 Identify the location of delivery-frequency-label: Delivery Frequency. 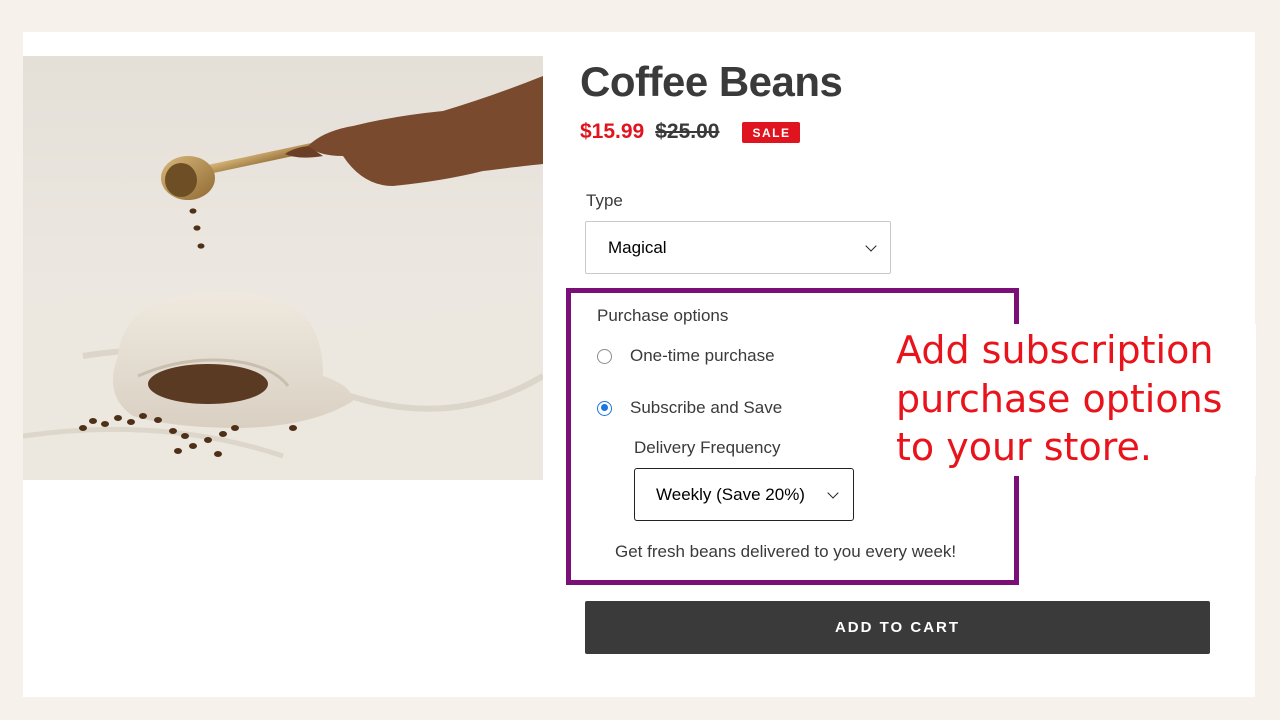
(707, 447).